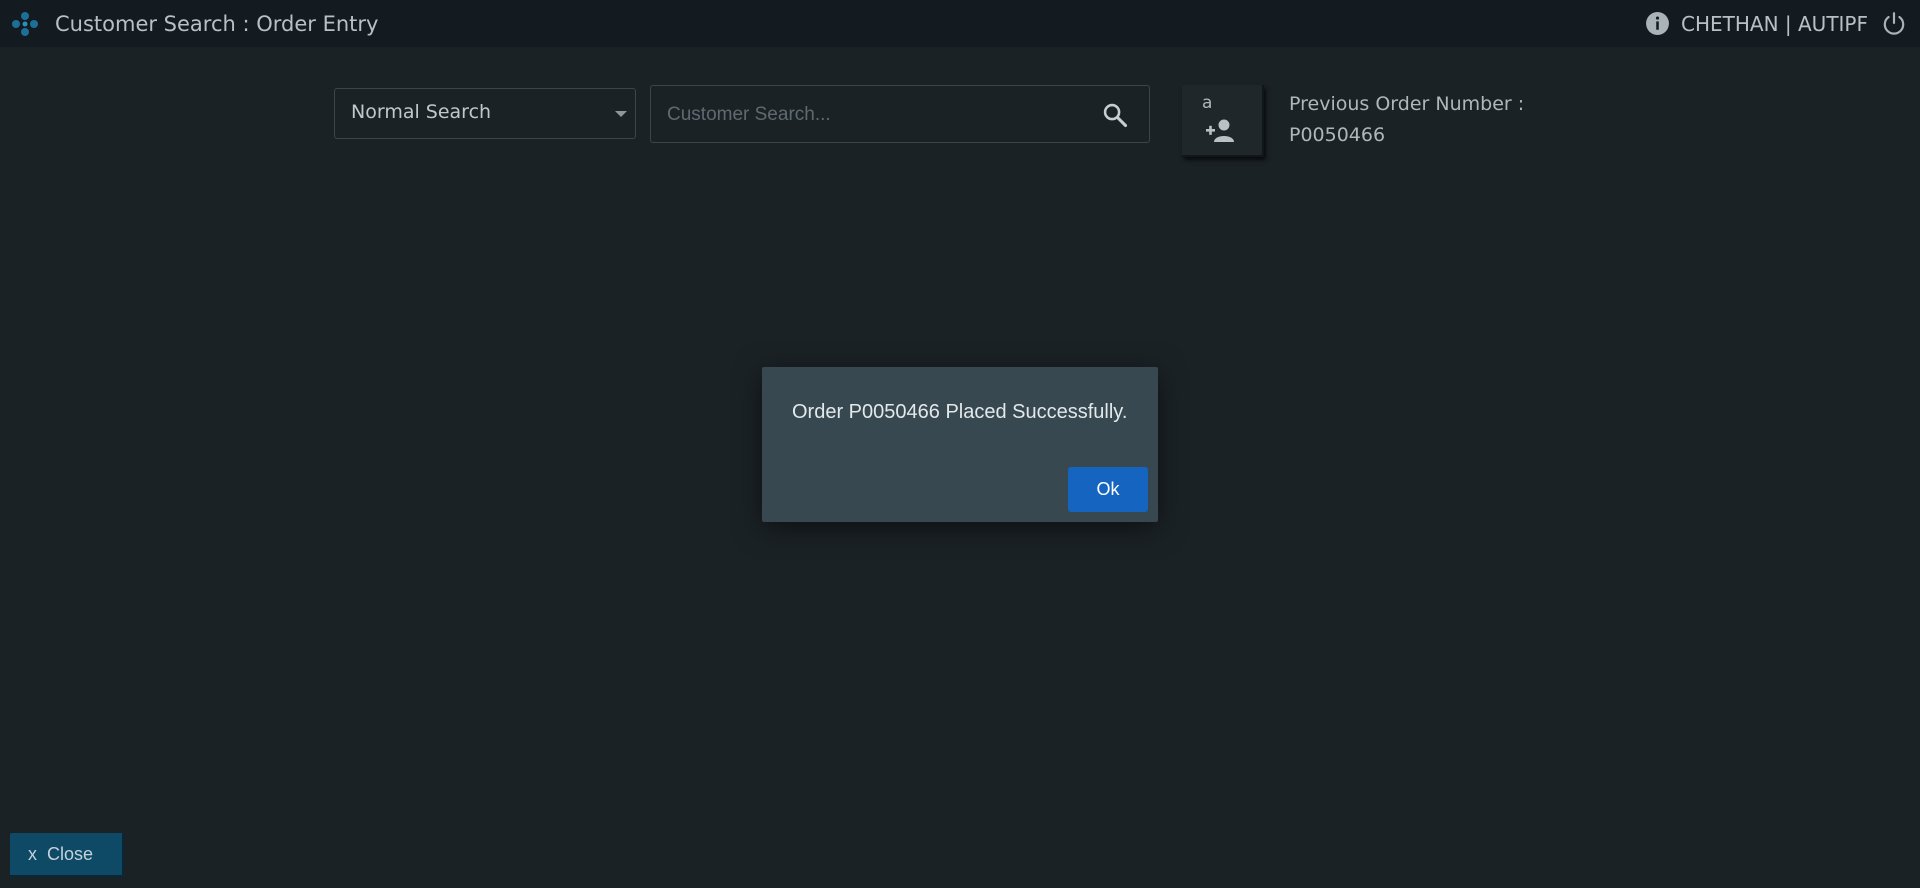 The height and width of the screenshot is (888, 1920). I want to click on add-customer-letter: a, so click(1207, 103).